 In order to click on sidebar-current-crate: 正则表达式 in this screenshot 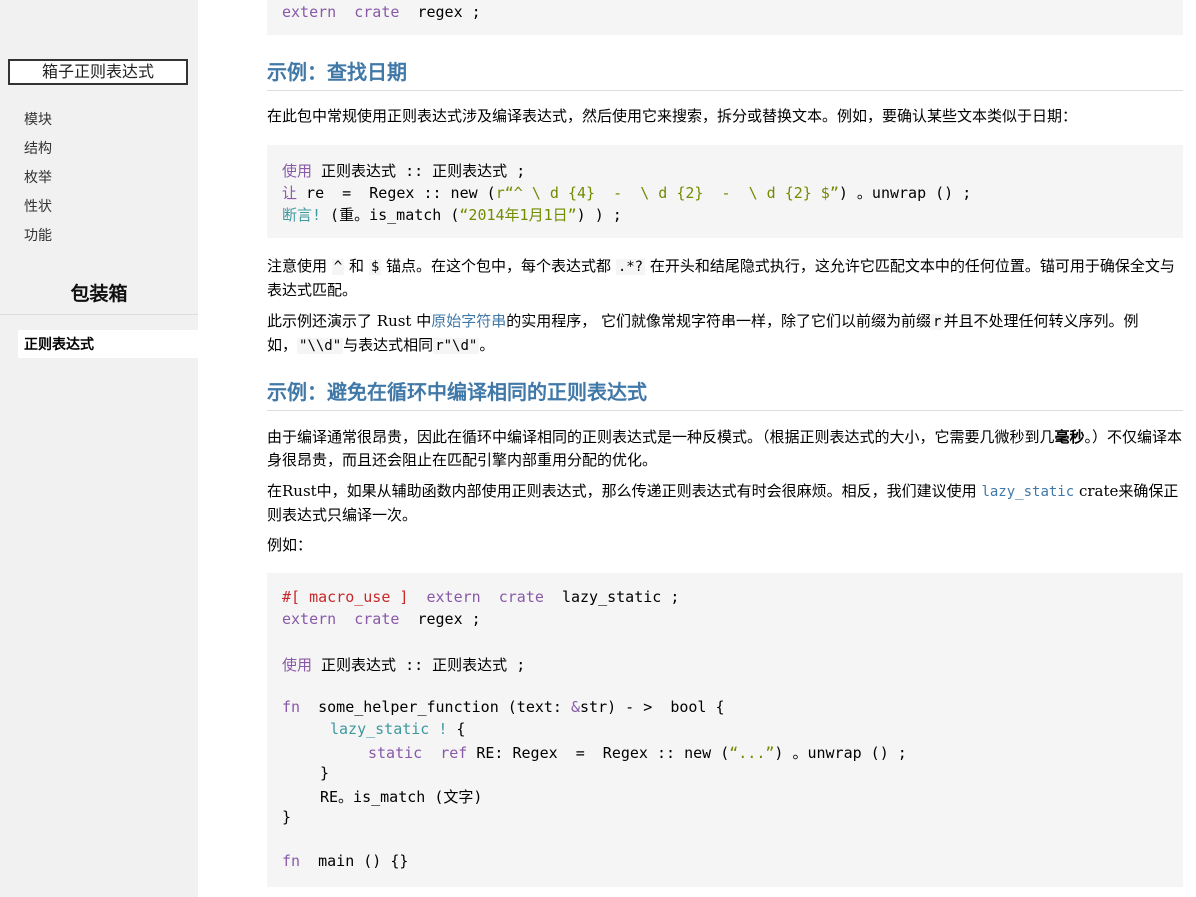, I will do `click(108, 344)`.